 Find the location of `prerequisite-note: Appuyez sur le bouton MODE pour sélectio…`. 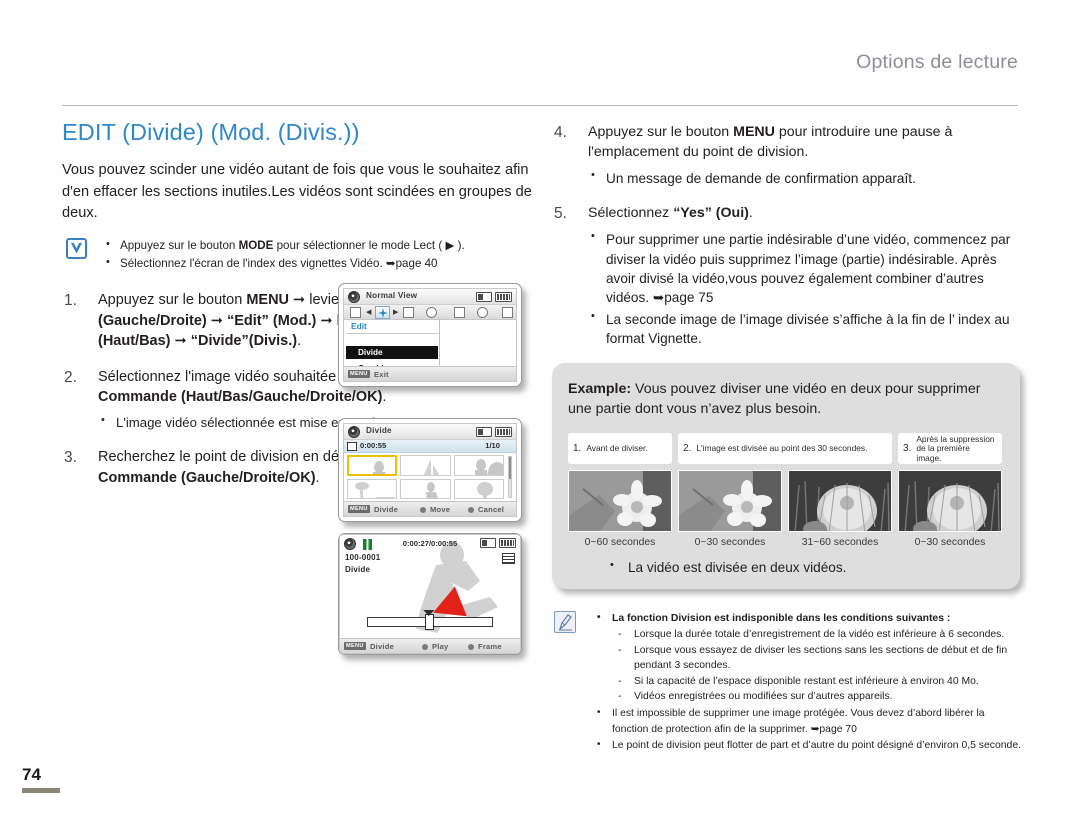

prerequisite-note: Appuyez sur le bouton MODE pour sélectio… is located at coordinates (297, 254).